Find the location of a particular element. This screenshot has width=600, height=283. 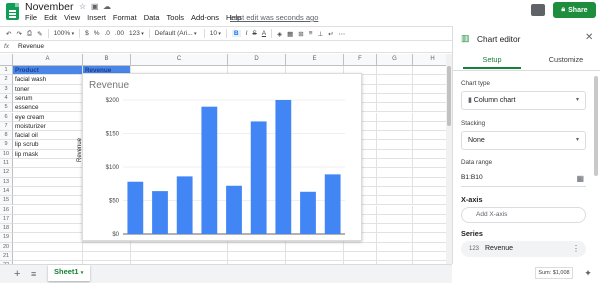

row-header: 20 is located at coordinates (6, 247).